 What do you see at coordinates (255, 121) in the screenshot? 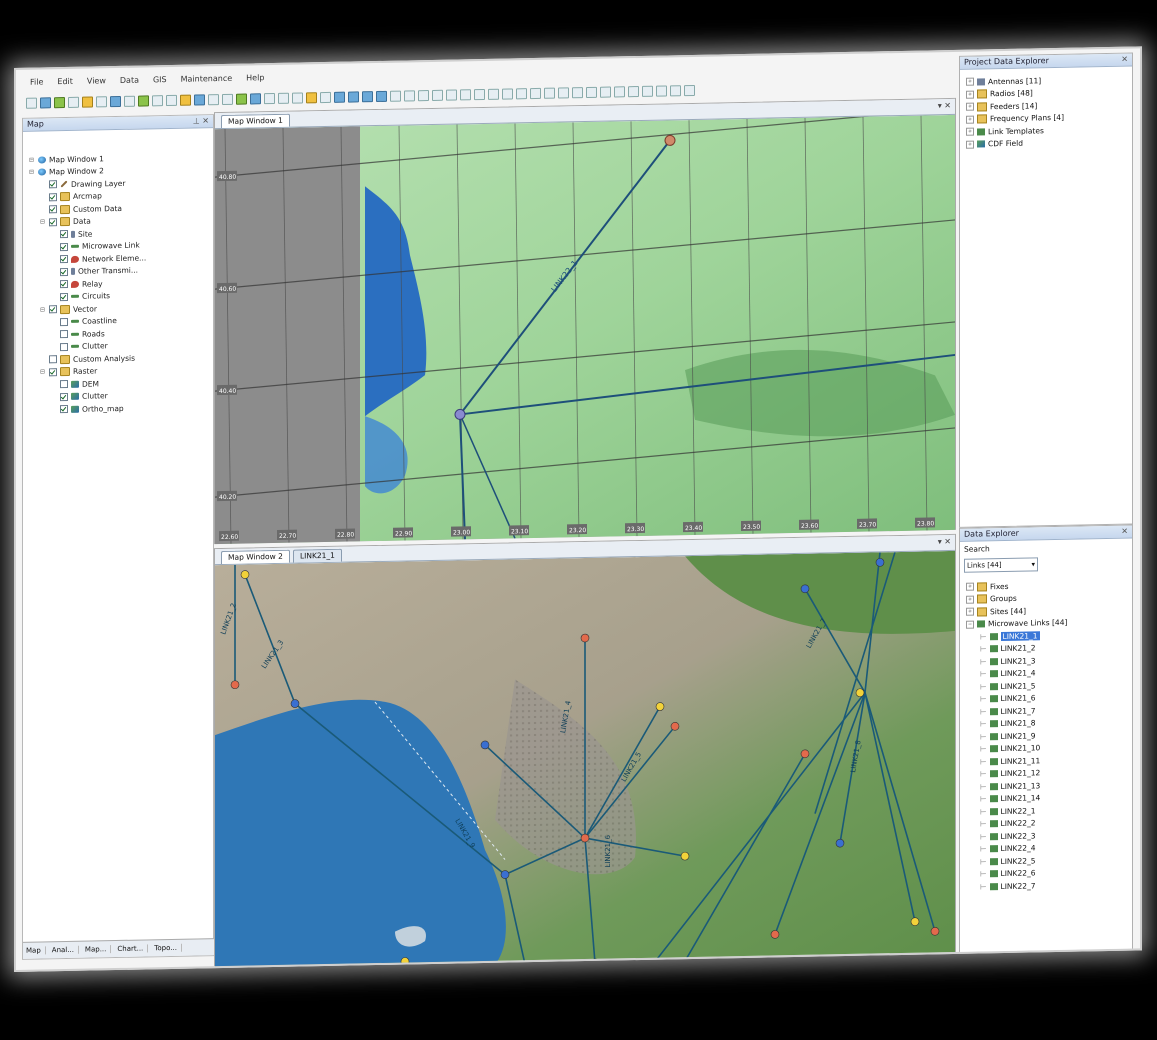
I see `tab-map-window-1: Map Window 1` at bounding box center [255, 121].